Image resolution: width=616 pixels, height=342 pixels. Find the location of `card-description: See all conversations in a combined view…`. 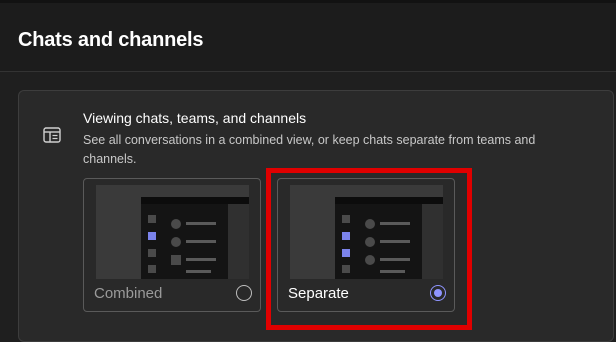

card-description: See all conversations in a combined view… is located at coordinates (309, 149).